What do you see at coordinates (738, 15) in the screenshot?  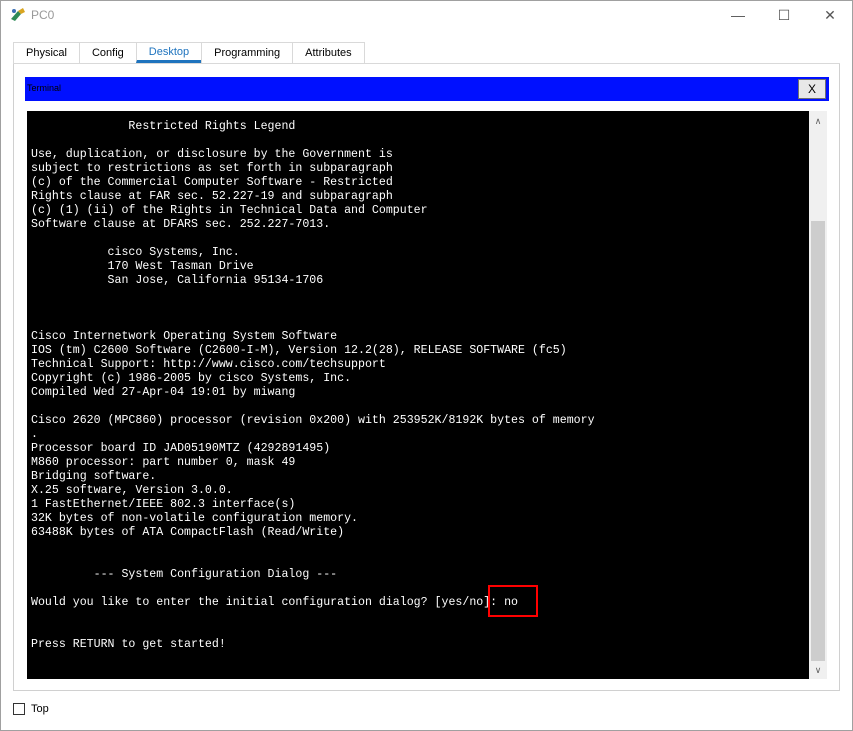 I see `minimize-button: —` at bounding box center [738, 15].